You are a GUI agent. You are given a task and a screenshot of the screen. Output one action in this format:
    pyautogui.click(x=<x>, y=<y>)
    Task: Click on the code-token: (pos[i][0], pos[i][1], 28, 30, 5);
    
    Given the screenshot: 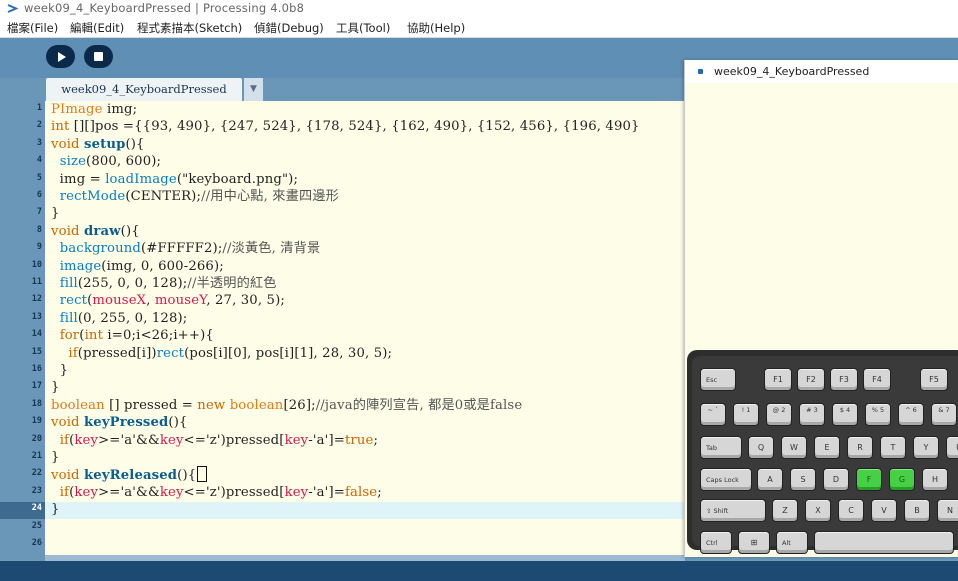 What is the action you would take?
    pyautogui.click(x=288, y=353)
    